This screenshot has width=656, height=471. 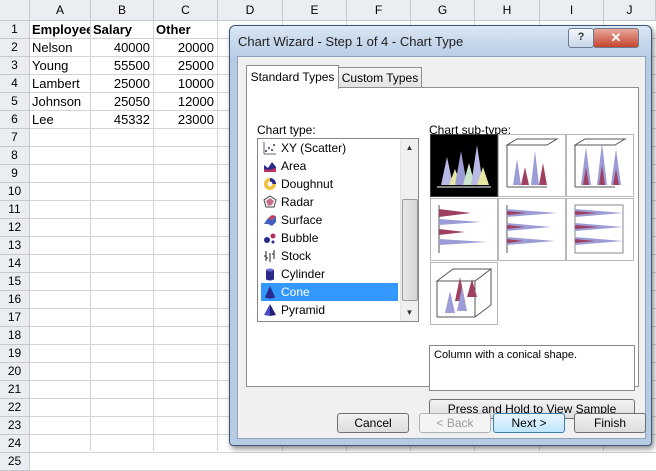 I want to click on chart-type-scrollbar: ▲ ▼, so click(x=409, y=230).